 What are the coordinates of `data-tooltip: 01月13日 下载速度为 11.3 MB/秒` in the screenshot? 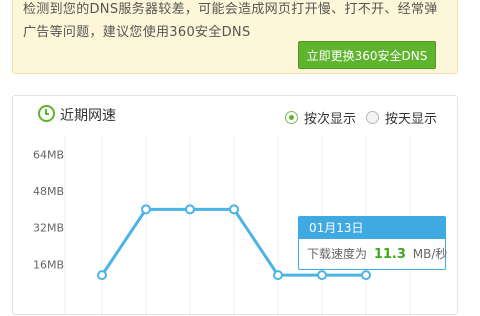 It's located at (373, 243).